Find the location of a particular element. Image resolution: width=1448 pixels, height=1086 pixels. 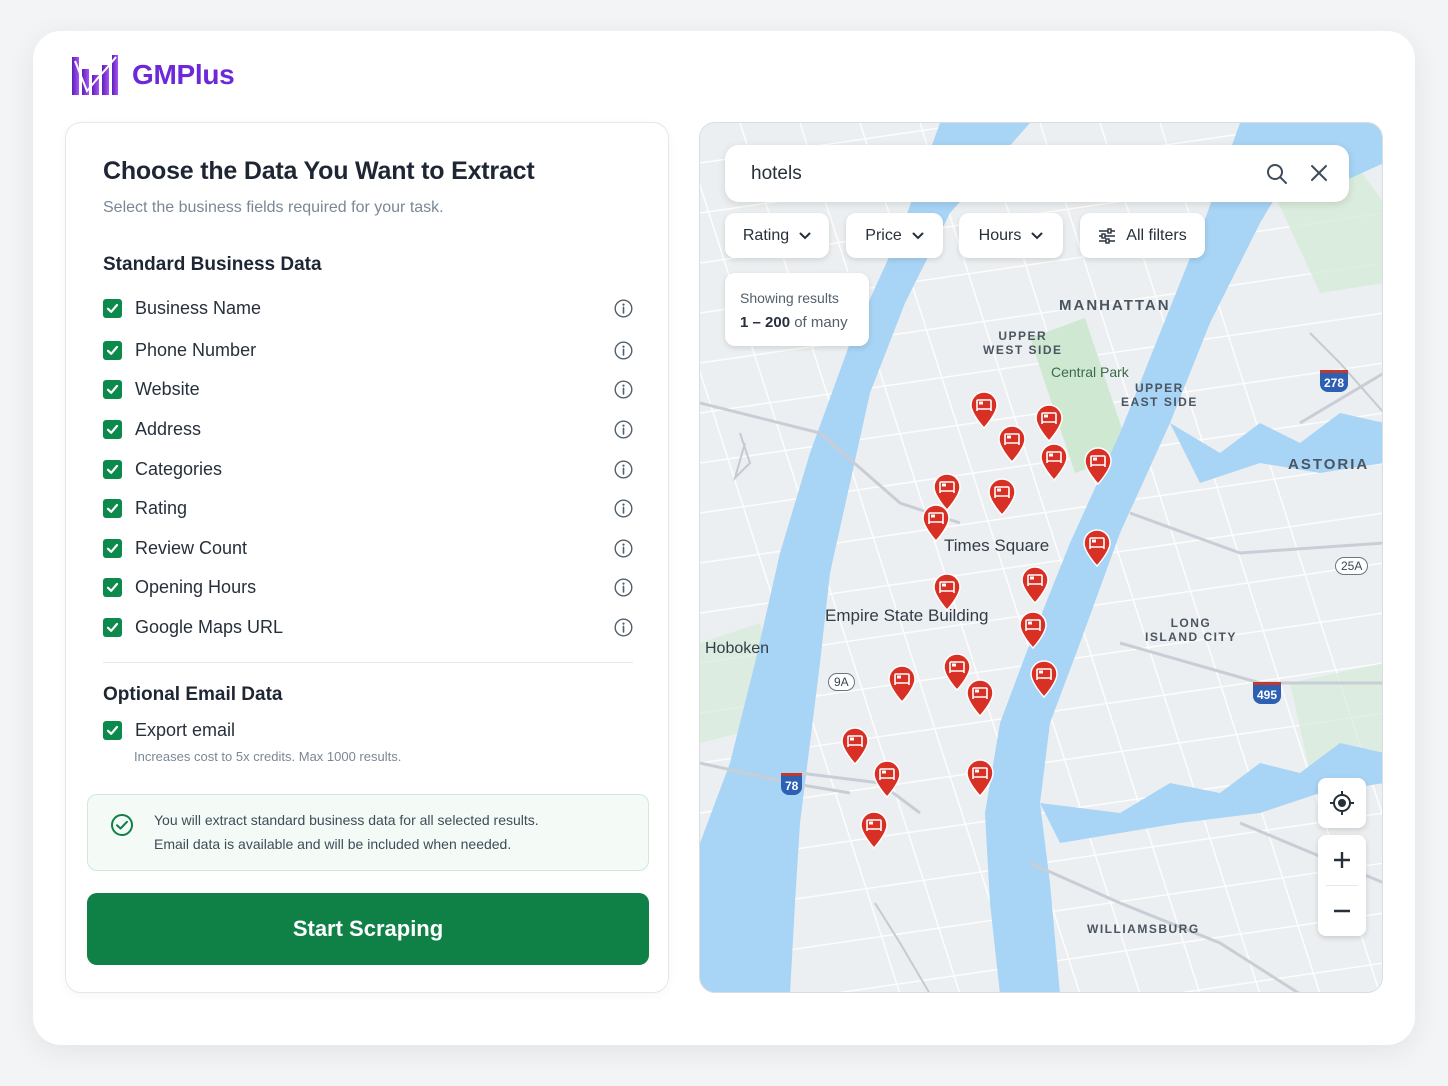

field-label: Business Name is located at coordinates (198, 307).